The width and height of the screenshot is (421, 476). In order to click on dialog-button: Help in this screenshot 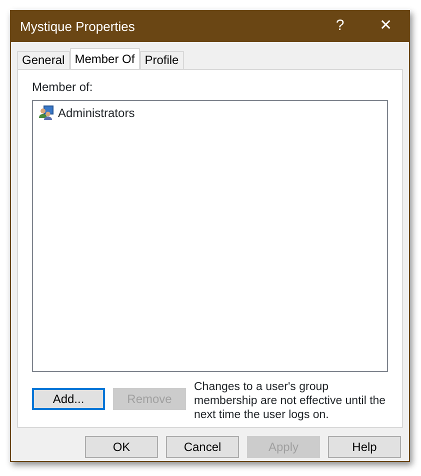, I will do `click(364, 447)`.